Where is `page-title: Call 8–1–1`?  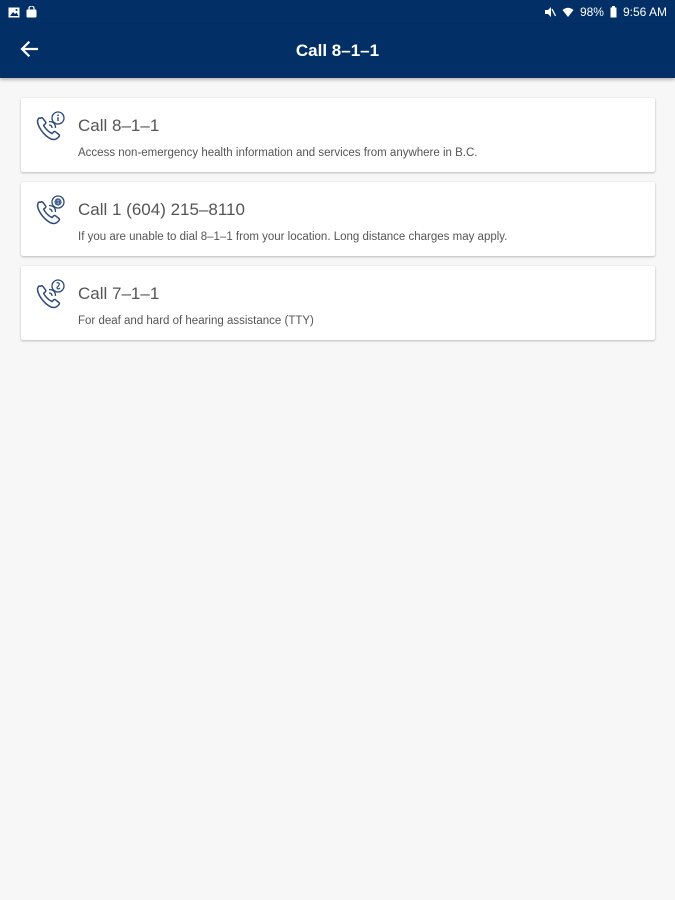
page-title: Call 8–1–1 is located at coordinates (337, 50).